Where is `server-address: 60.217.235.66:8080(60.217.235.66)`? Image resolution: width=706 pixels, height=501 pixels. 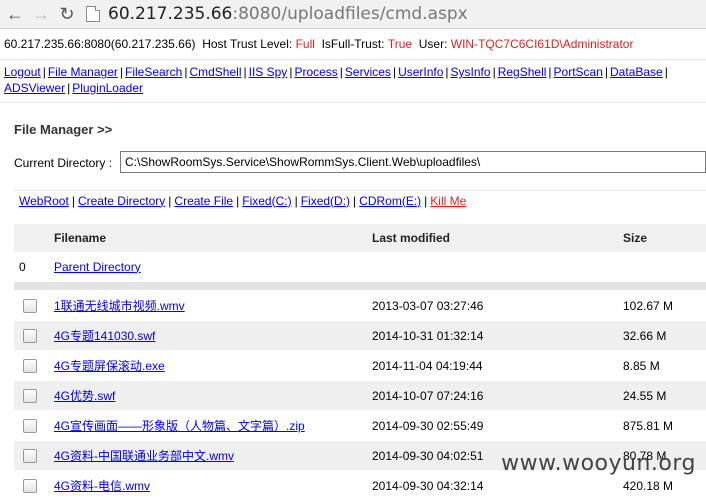 server-address: 60.217.235.66:8080(60.217.235.66) is located at coordinates (100, 44).